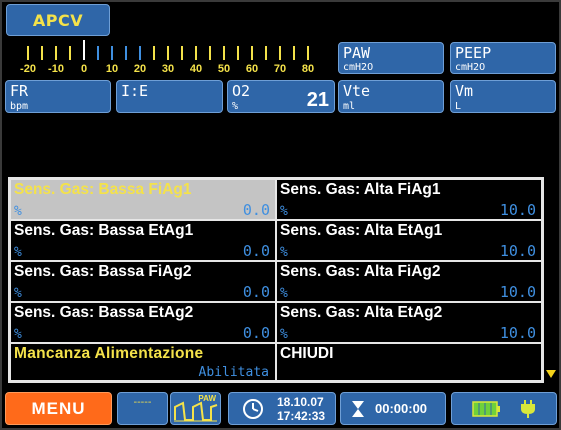 The image size is (561, 430). What do you see at coordinates (357, 53) in the screenshot?
I see `paw-name: PAW` at bounding box center [357, 53].